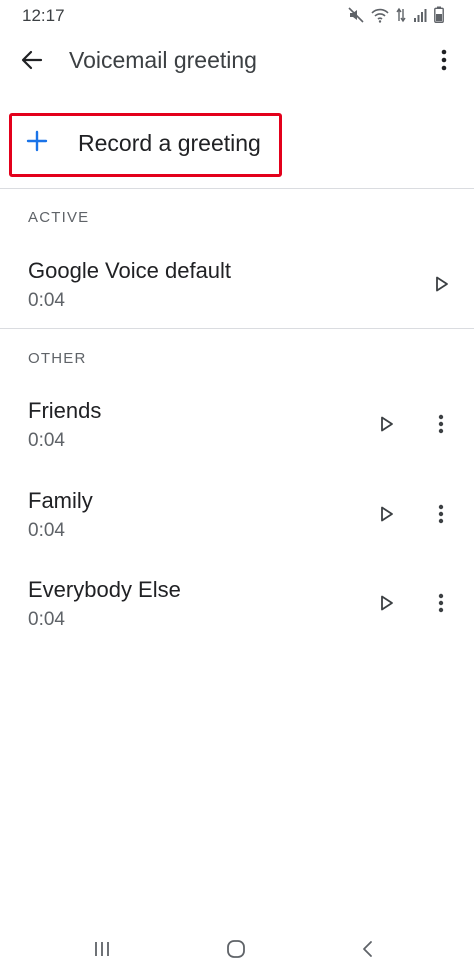  I want to click on status-icons, so click(396, 14).